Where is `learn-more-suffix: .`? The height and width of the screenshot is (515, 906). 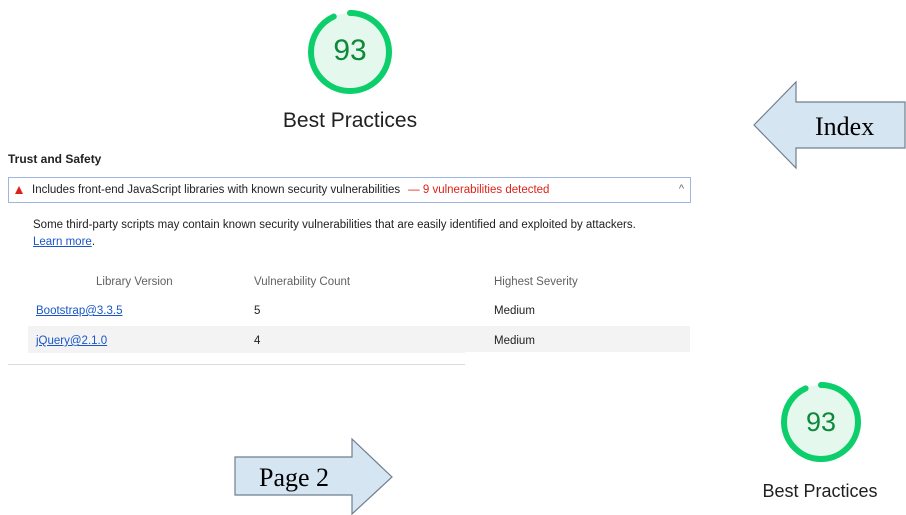 learn-more-suffix: . is located at coordinates (93, 242).